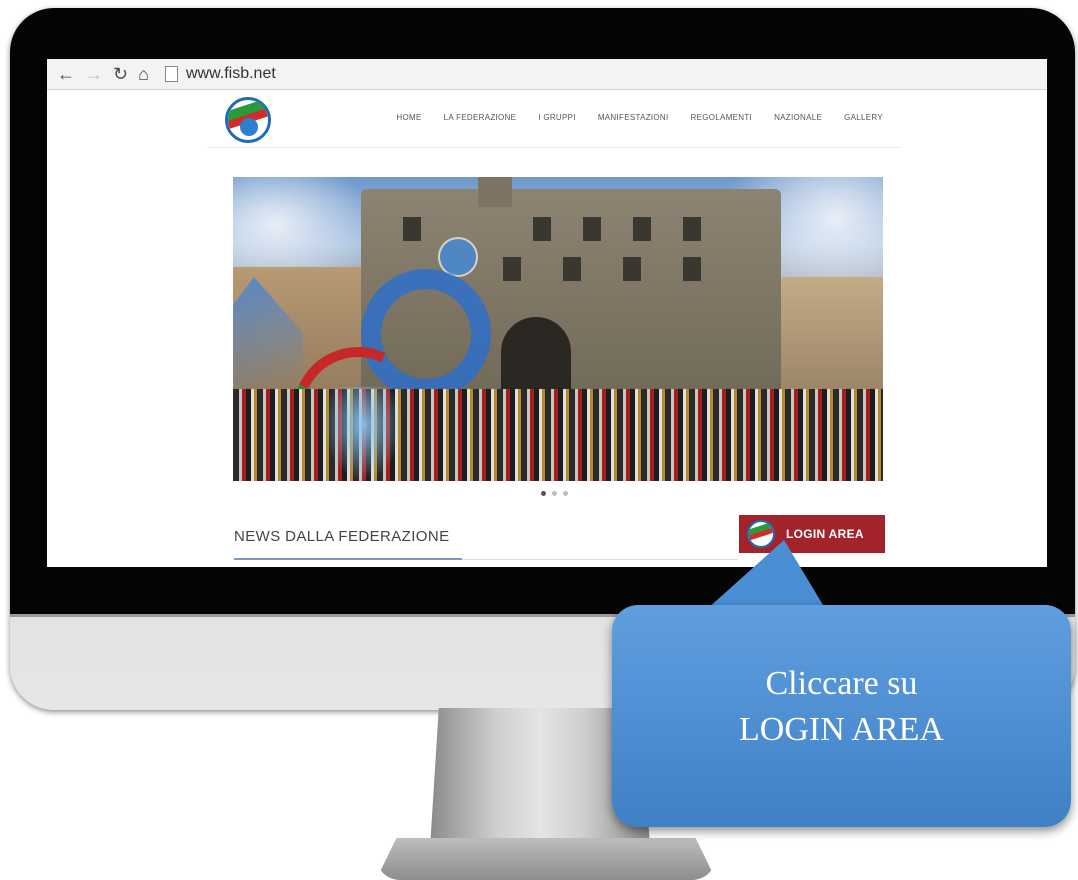 This screenshot has width=1078, height=880. Describe the element at coordinates (94, 74) in the screenshot. I see `forward-arrow-icon: →` at that location.